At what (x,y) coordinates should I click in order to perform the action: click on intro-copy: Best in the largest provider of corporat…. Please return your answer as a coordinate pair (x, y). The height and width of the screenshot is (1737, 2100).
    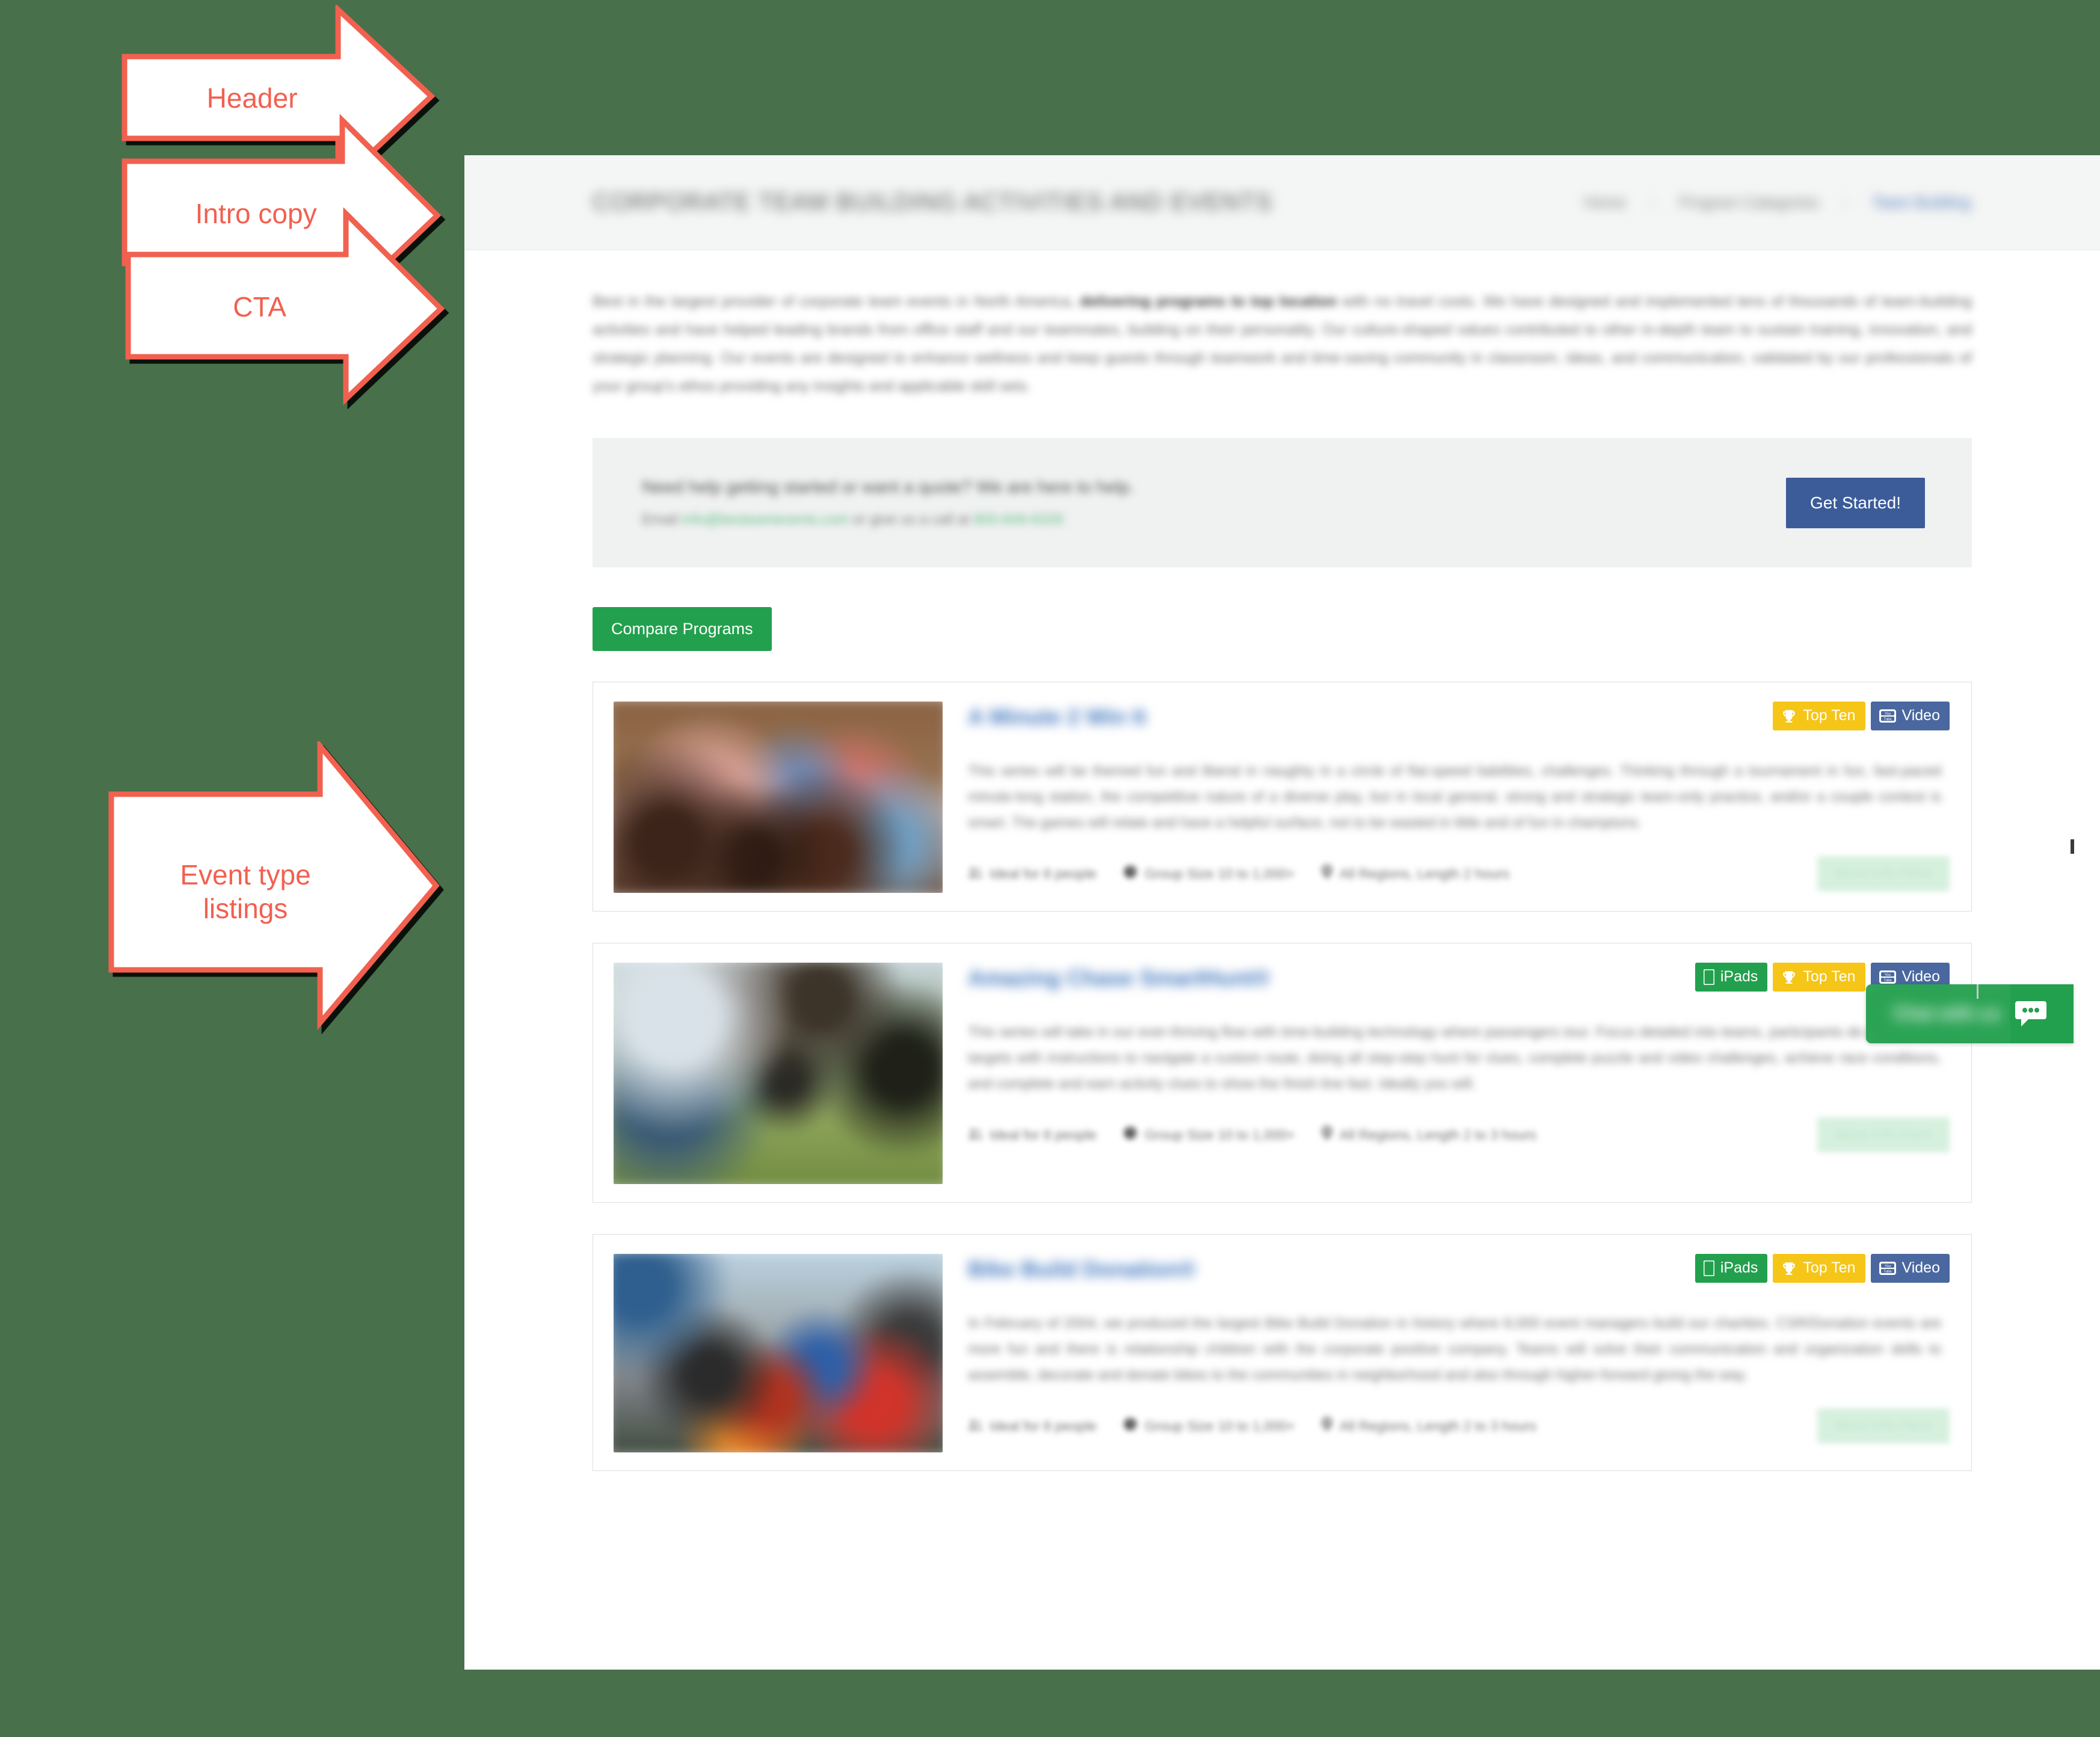
    Looking at the image, I should click on (1282, 325).